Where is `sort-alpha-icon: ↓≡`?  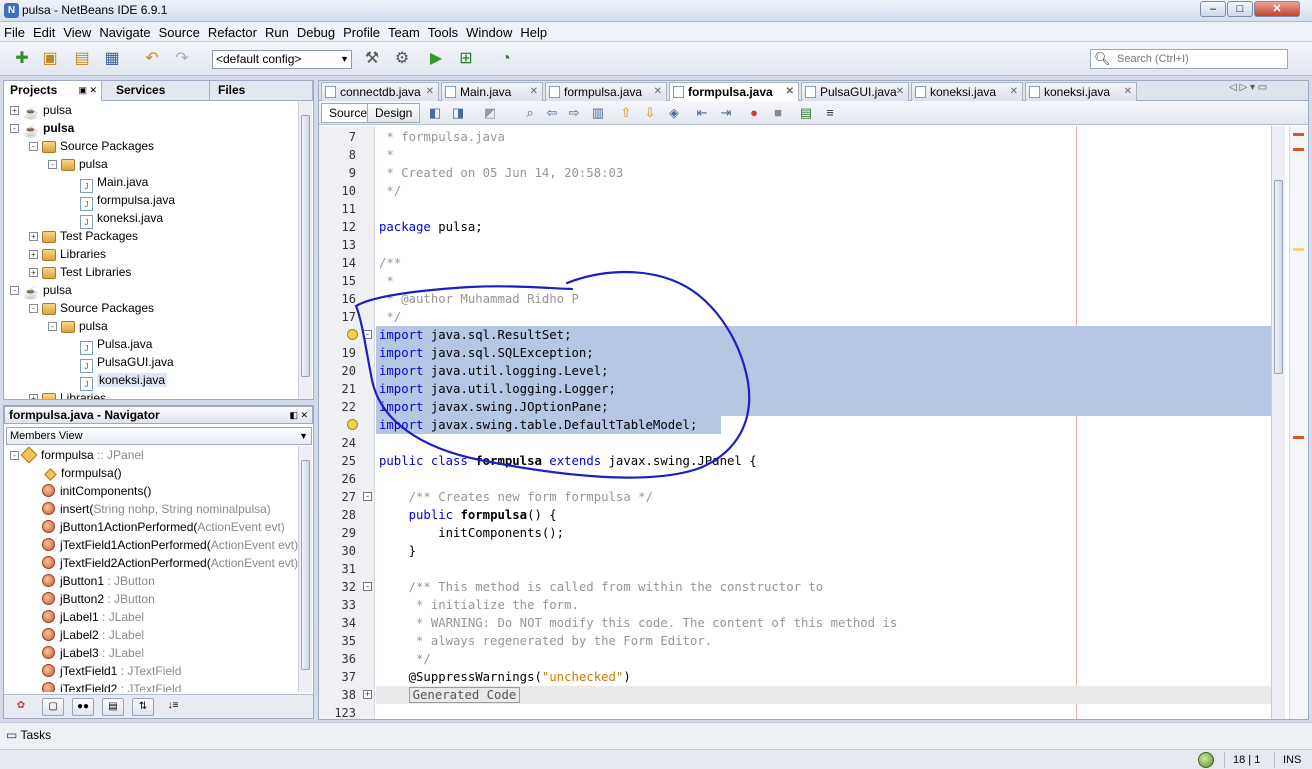
sort-alpha-icon: ↓≡ is located at coordinates (173, 707).